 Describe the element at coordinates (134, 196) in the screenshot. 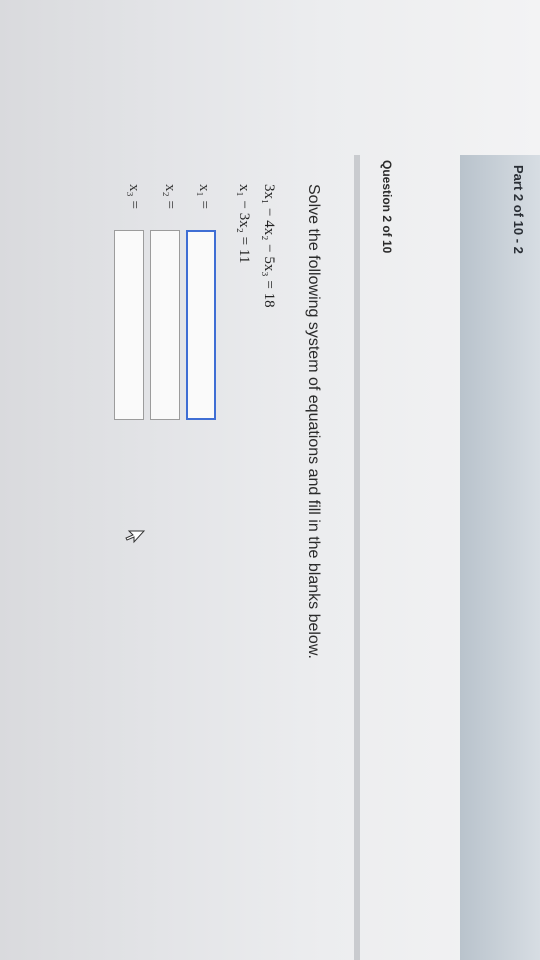

I see `x3-label: x₃ =` at that location.